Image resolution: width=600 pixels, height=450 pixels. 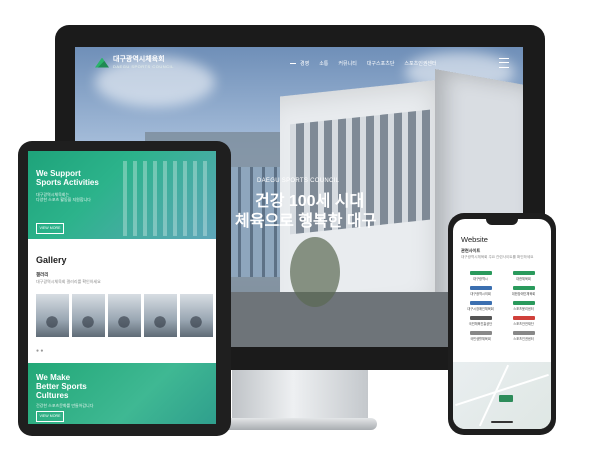 I want to click on phone-notch, so click(x=502, y=222).